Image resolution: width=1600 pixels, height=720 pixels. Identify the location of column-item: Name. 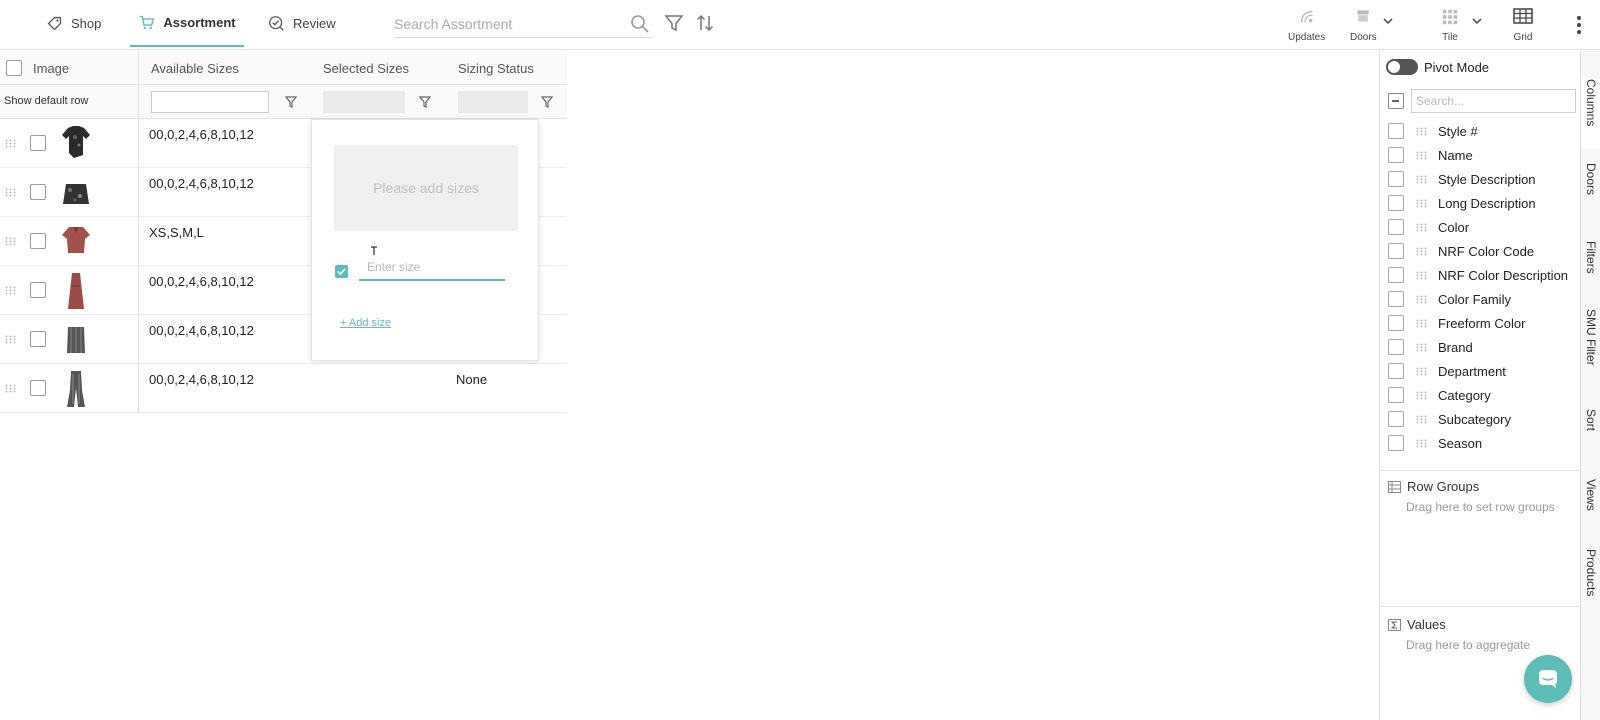
(1430, 155).